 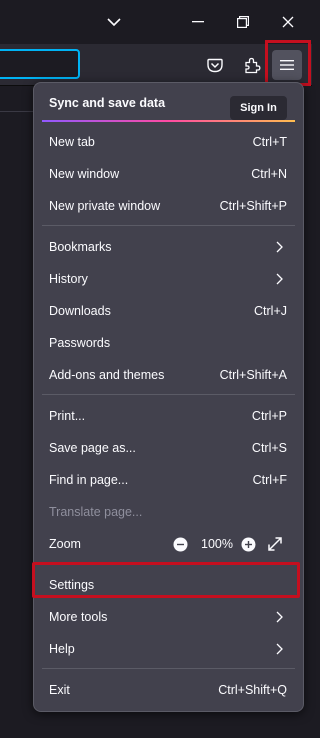 I want to click on menu-item-label: Downloads, so click(x=80, y=311).